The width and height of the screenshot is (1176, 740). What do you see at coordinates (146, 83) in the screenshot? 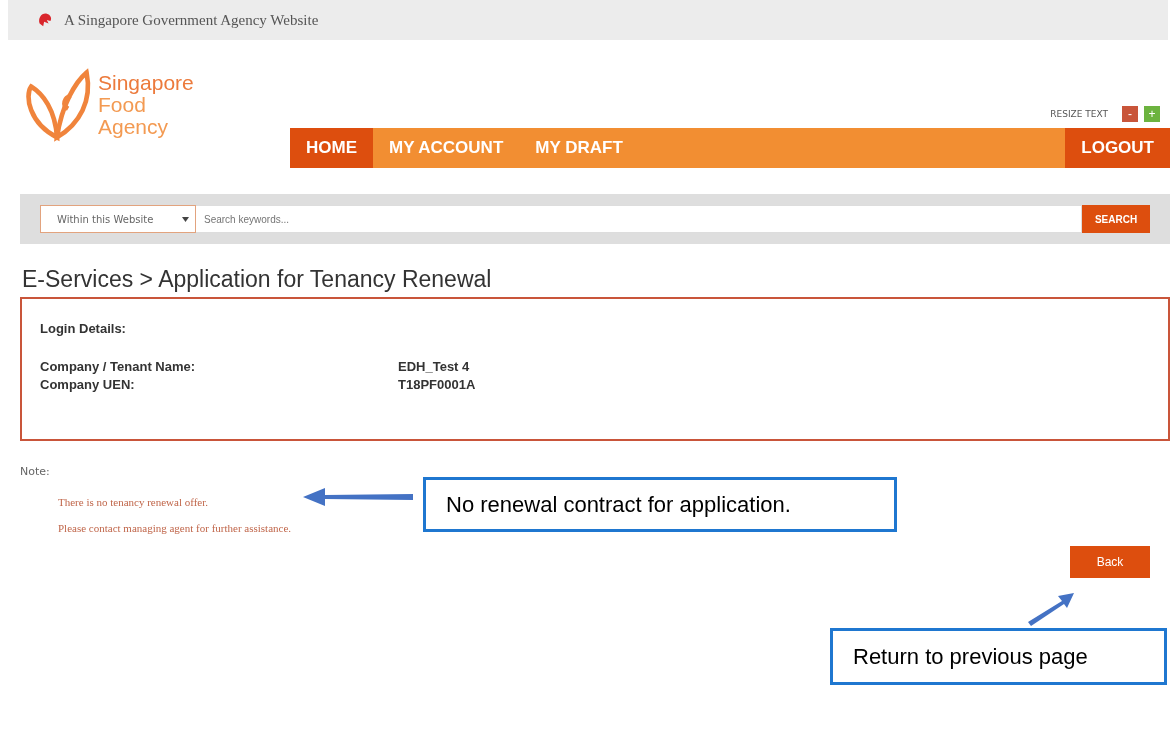
I see `logo-text: Singapore` at bounding box center [146, 83].